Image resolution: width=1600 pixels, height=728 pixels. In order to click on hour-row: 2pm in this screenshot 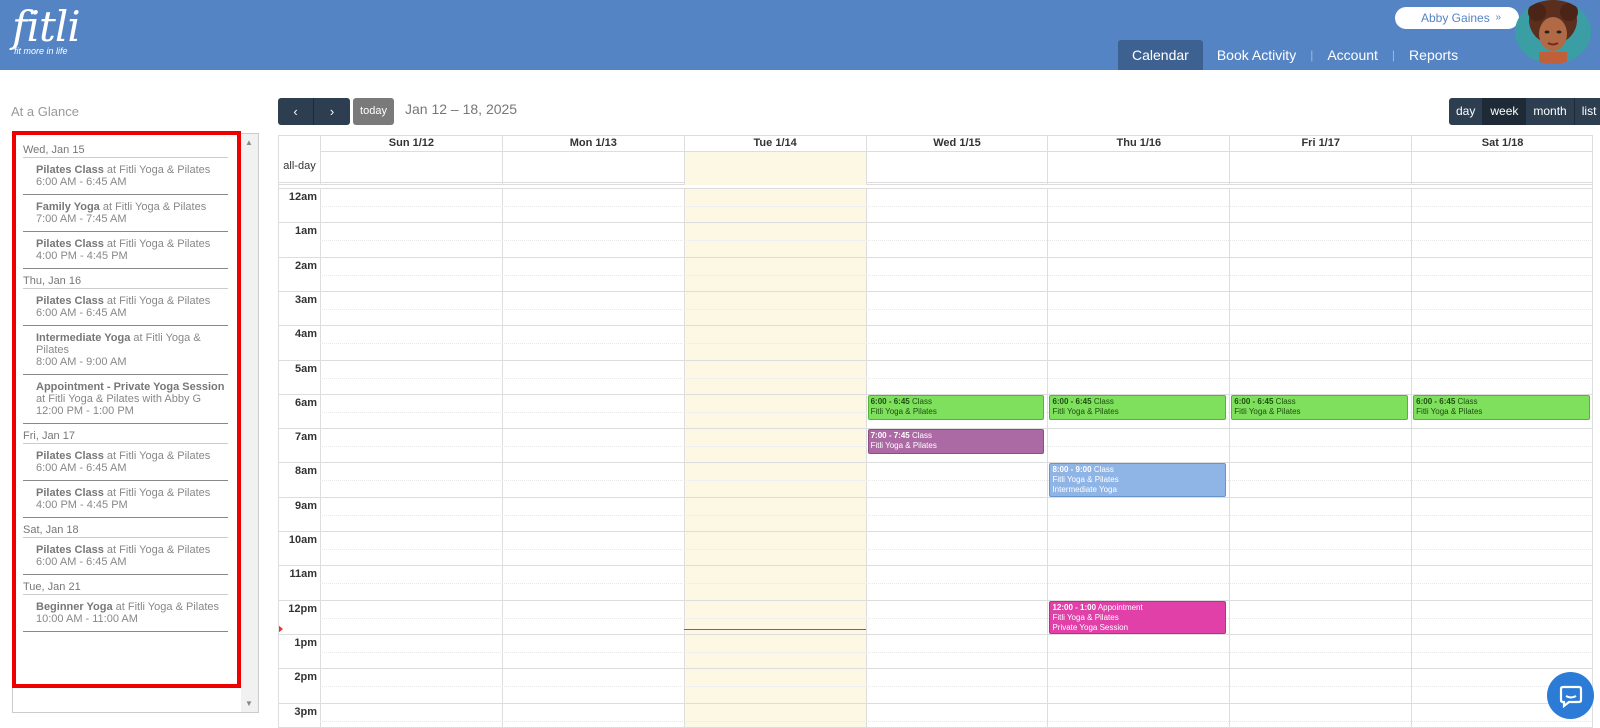, I will do `click(935, 685)`.